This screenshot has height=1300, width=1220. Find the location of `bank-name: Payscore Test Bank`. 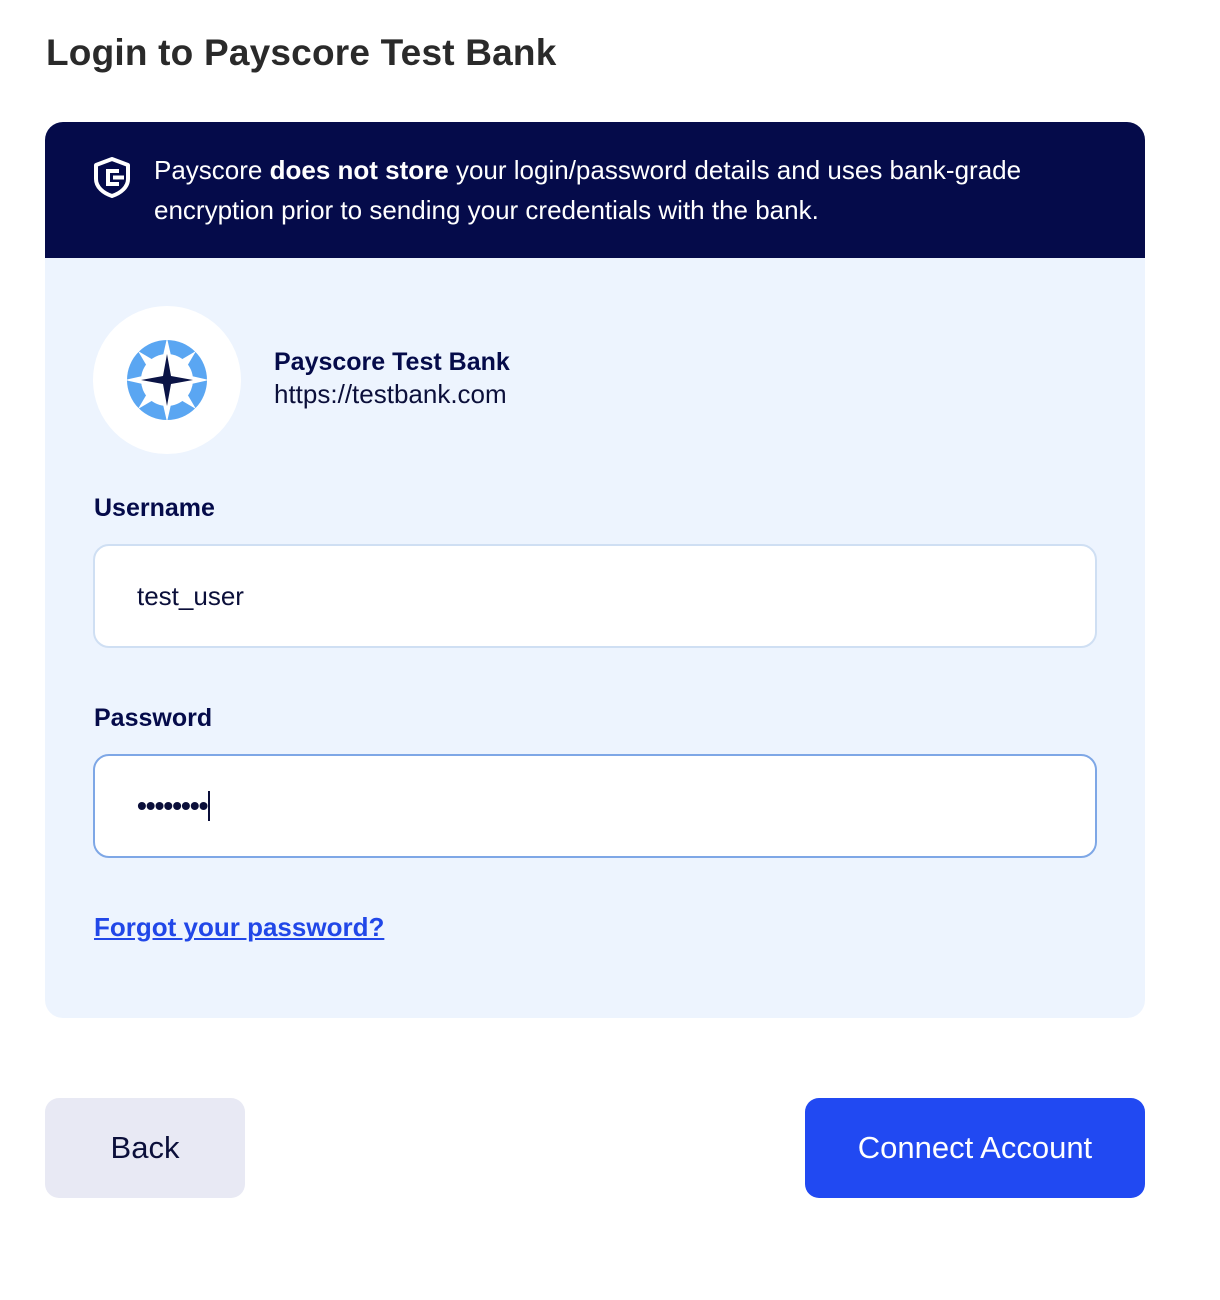

bank-name: Payscore Test Bank is located at coordinates (392, 362).